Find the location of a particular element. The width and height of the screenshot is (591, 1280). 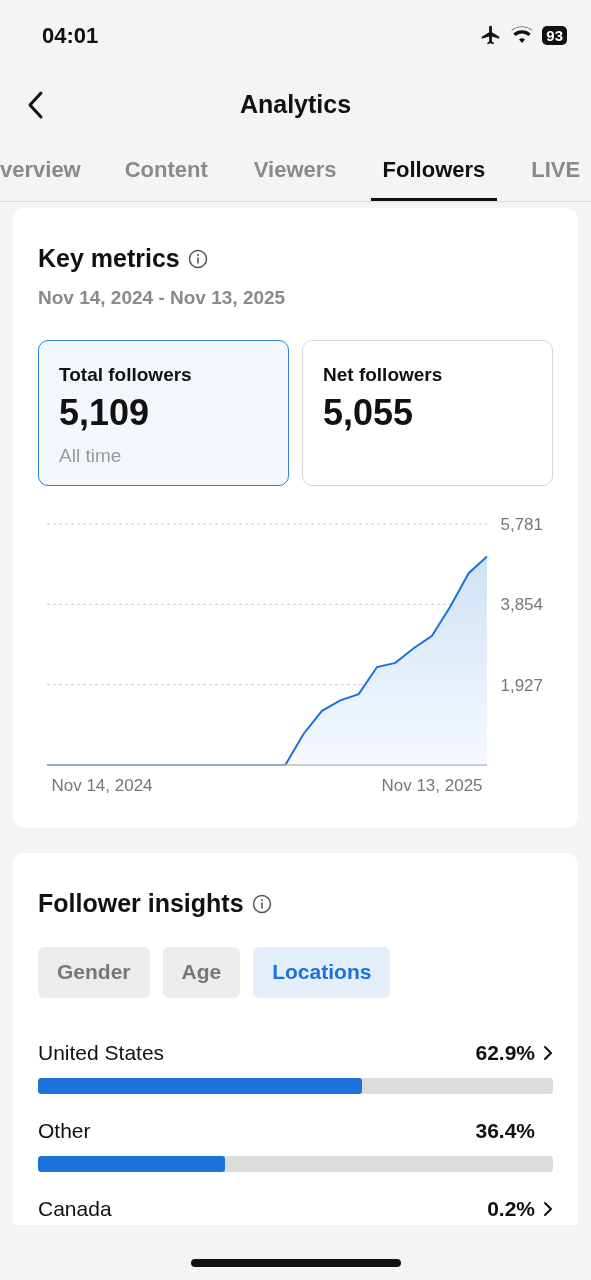

metric-label: Net followers is located at coordinates (383, 375).